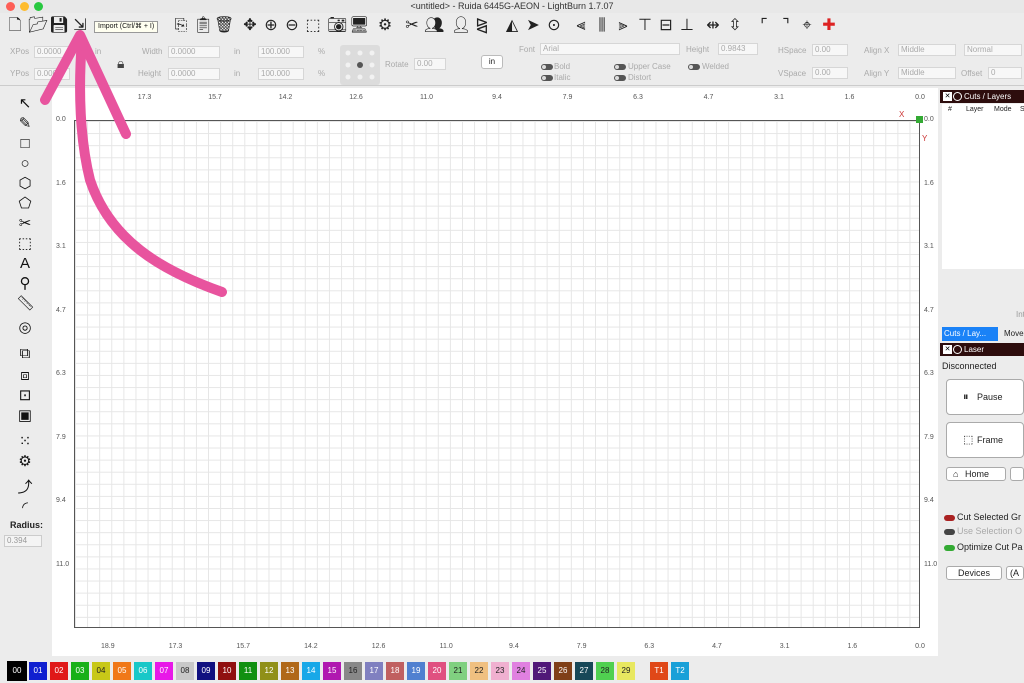 This screenshot has width=1024, height=683. What do you see at coordinates (687, 26) in the screenshot?
I see `align-bottom-icon: ⊥︎` at bounding box center [687, 26].